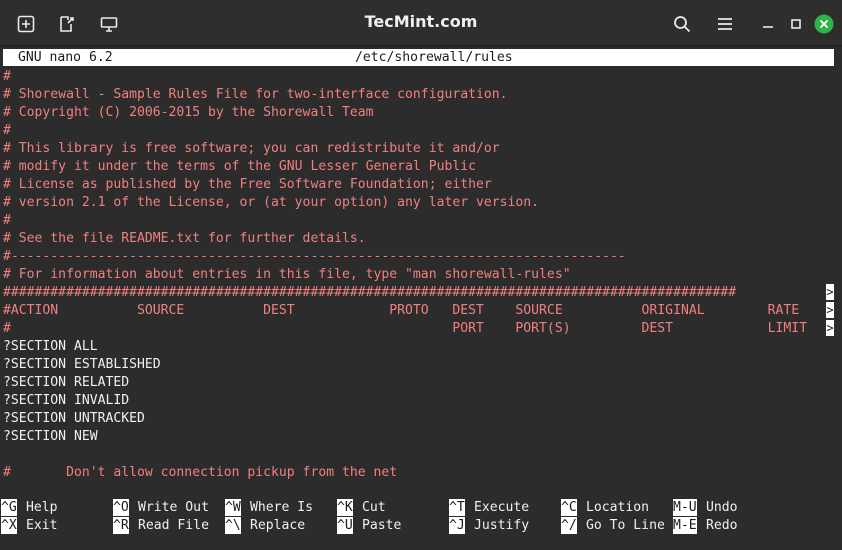 Image resolution: width=842 pixels, height=550 pixels. What do you see at coordinates (457, 525) in the screenshot?
I see `shortcut-key: ^J` at bounding box center [457, 525].